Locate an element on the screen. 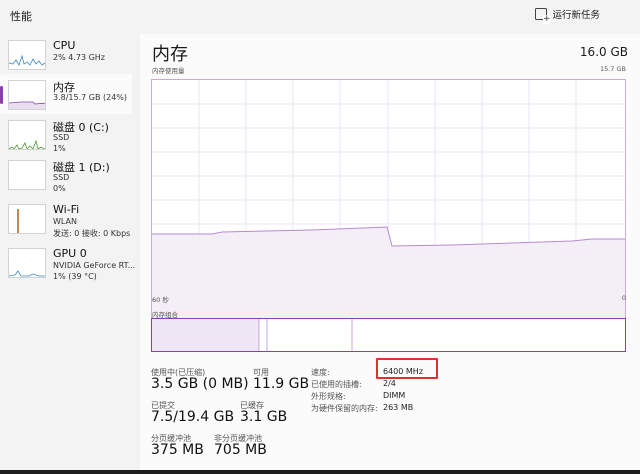  sidebar-item-gpu-0: GPU 0 NVIDIA GeForce RT... 1% (39 °C) is located at coordinates (68, 262).